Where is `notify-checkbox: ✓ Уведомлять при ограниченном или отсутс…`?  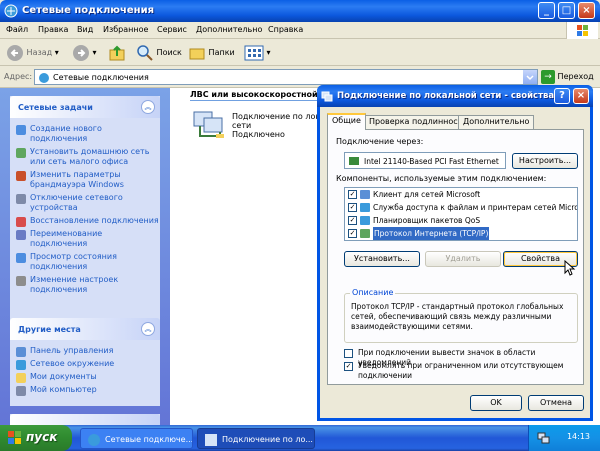
notify-checkbox: ✓ Уведомлять при ограниченном или отсутс… is located at coordinates (463, 371).